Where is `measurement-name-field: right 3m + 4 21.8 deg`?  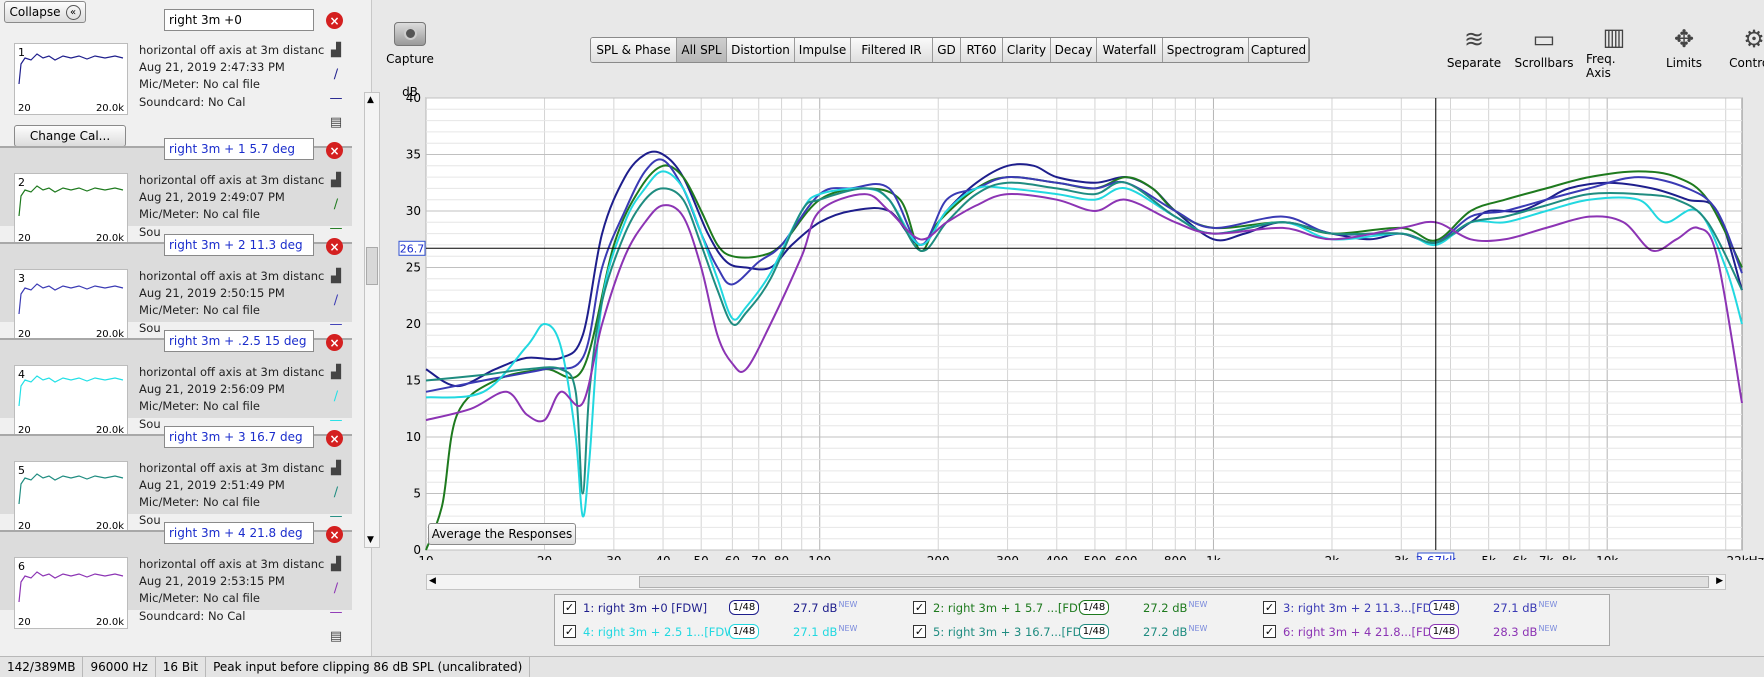
measurement-name-field: right 3m + 4 21.8 deg is located at coordinates (239, 533).